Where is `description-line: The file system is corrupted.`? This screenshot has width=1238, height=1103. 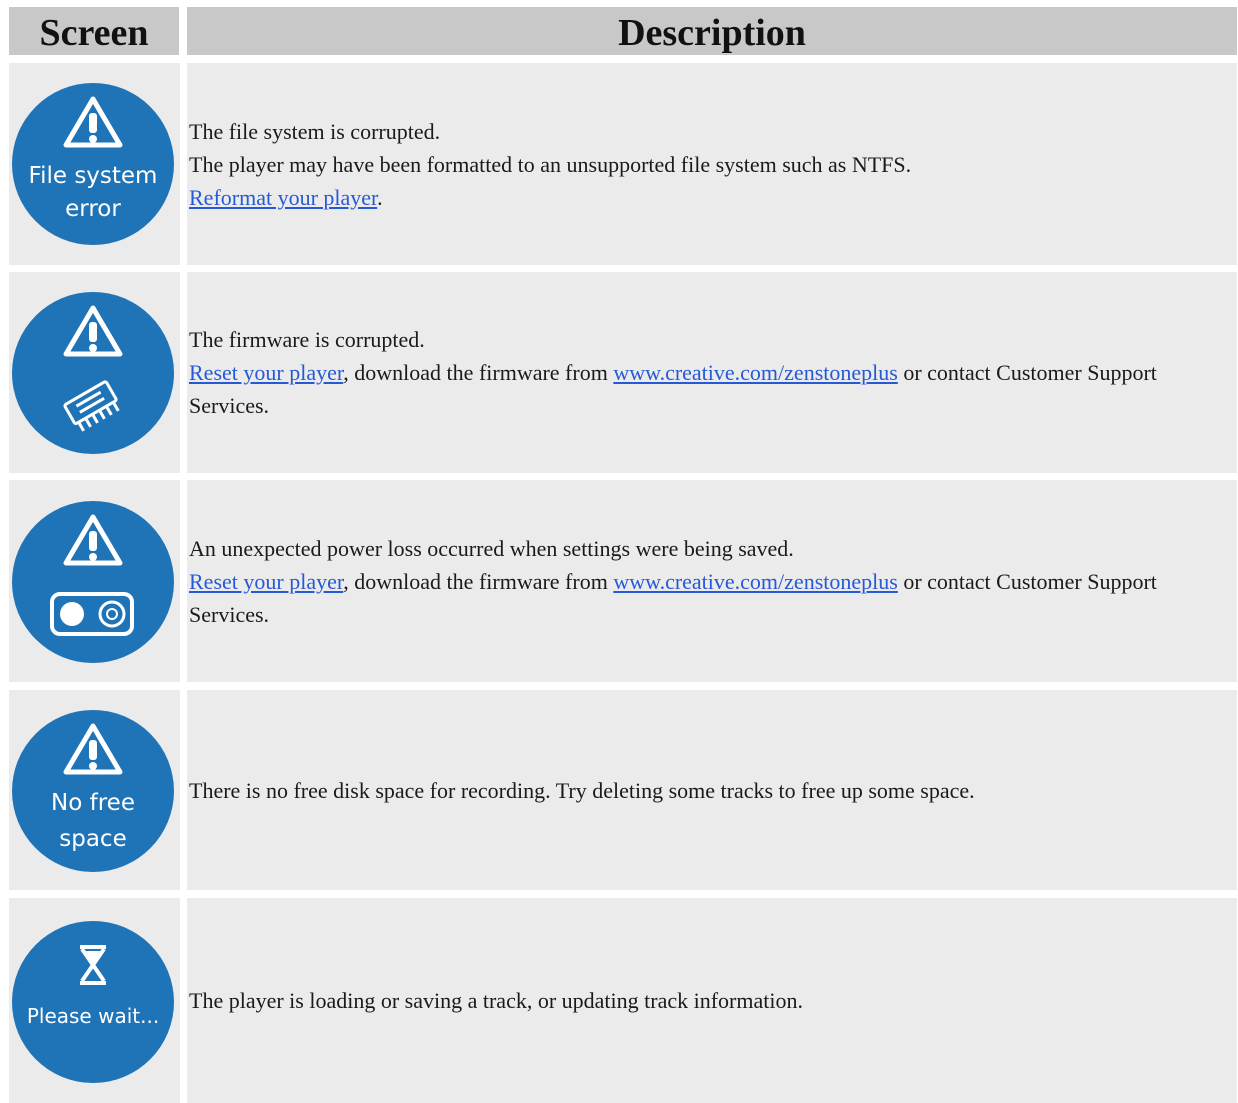 description-line: The file system is corrupted. is located at coordinates (315, 131).